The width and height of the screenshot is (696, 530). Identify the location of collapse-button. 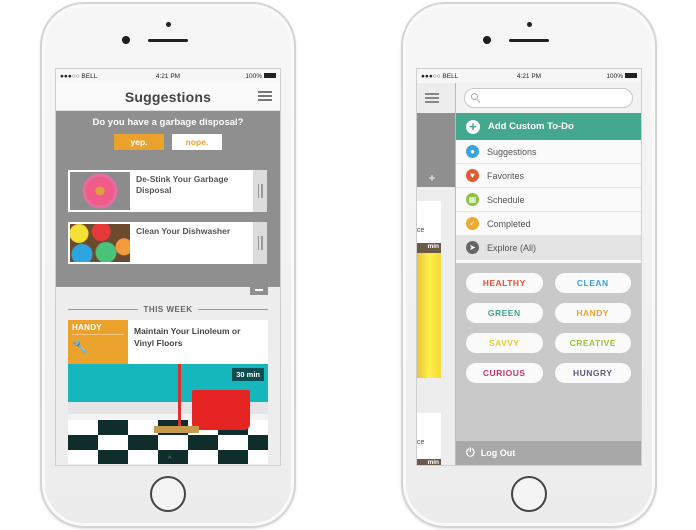
(259, 290).